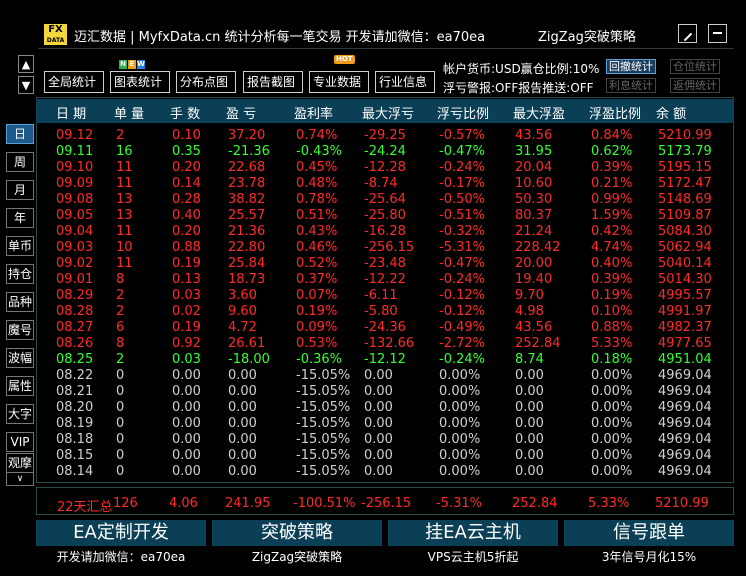 Image resolution: width=746 pixels, height=576 pixels. I want to click on banner-subtitle: VPS云主机5折起, so click(473, 557).